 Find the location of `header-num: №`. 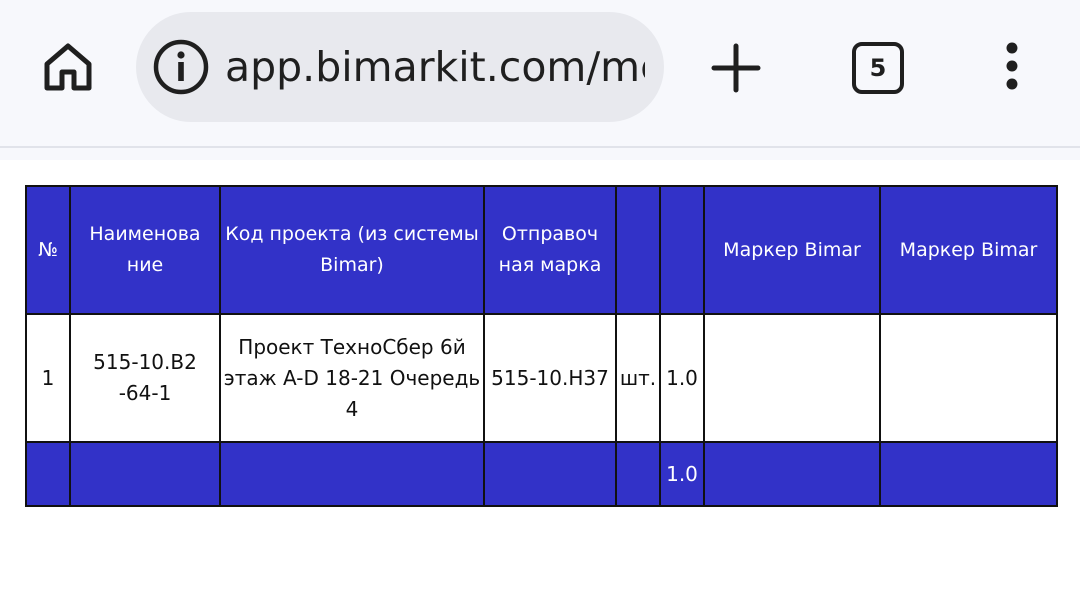

header-num: № is located at coordinates (48, 250).